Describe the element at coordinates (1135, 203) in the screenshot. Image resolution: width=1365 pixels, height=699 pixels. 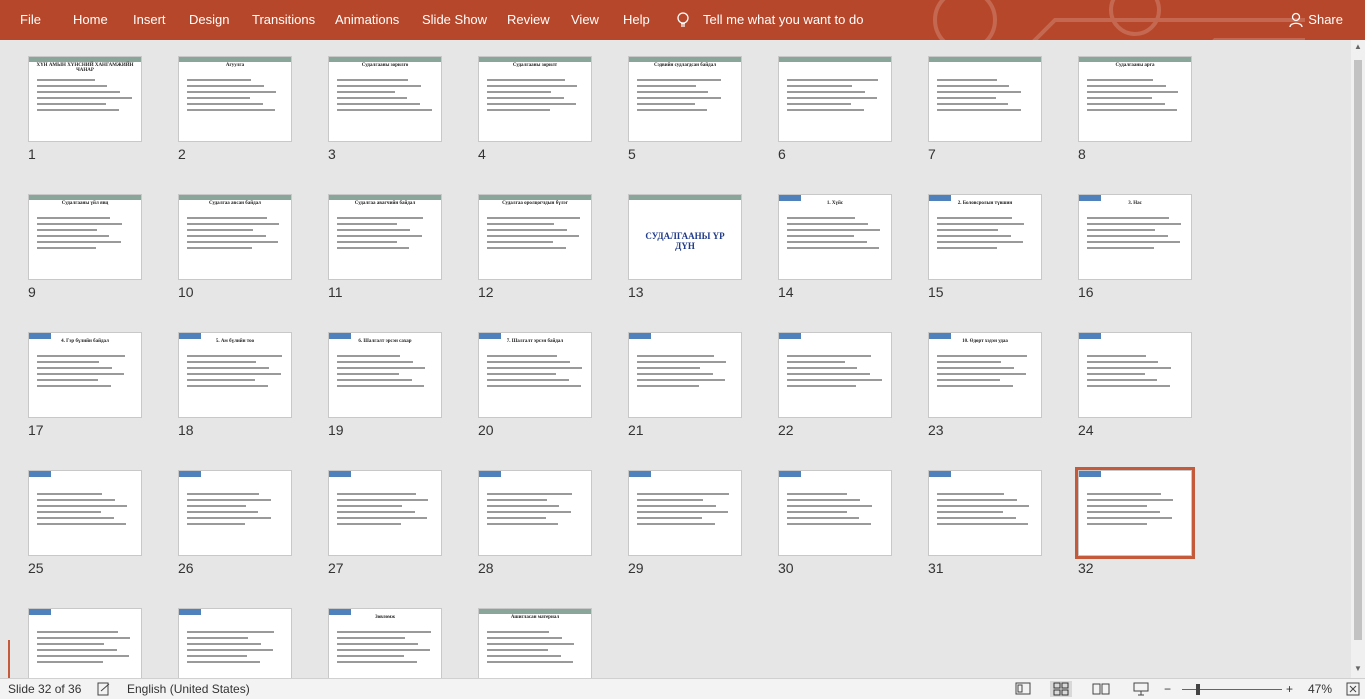
I see `slide-title: 3. Нас` at that location.